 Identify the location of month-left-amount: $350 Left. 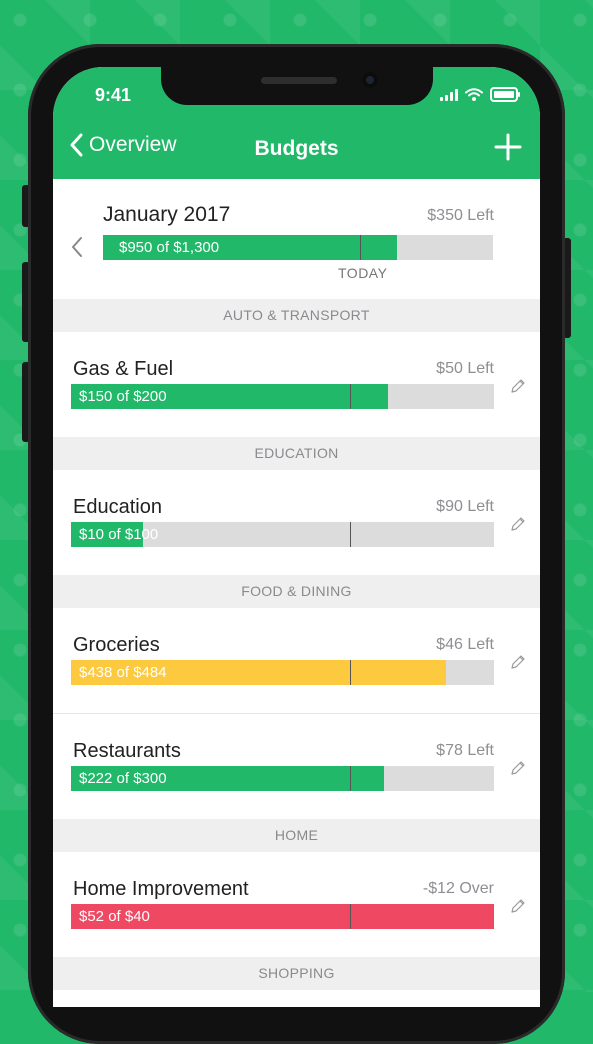
(460, 215).